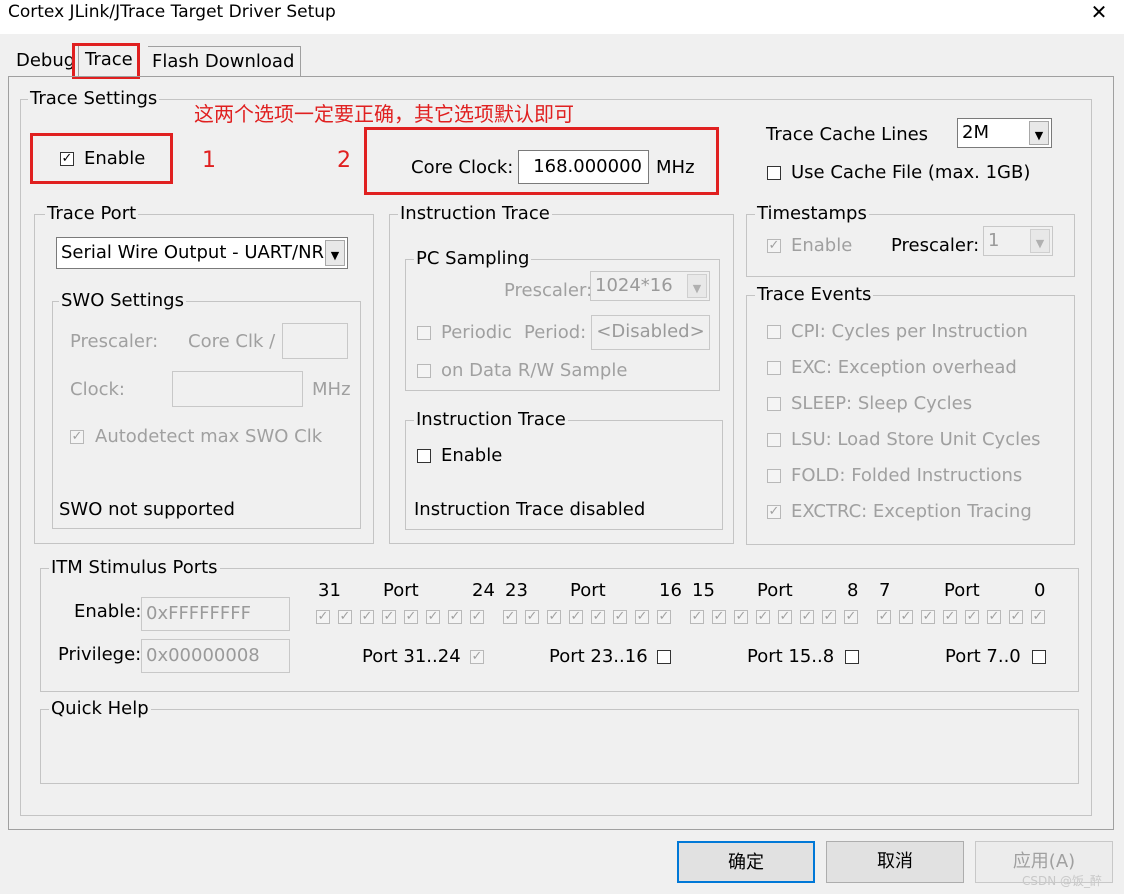 Image resolution: width=1124 pixels, height=894 pixels. I want to click on trace-events-title: Trace Events, so click(814, 294).